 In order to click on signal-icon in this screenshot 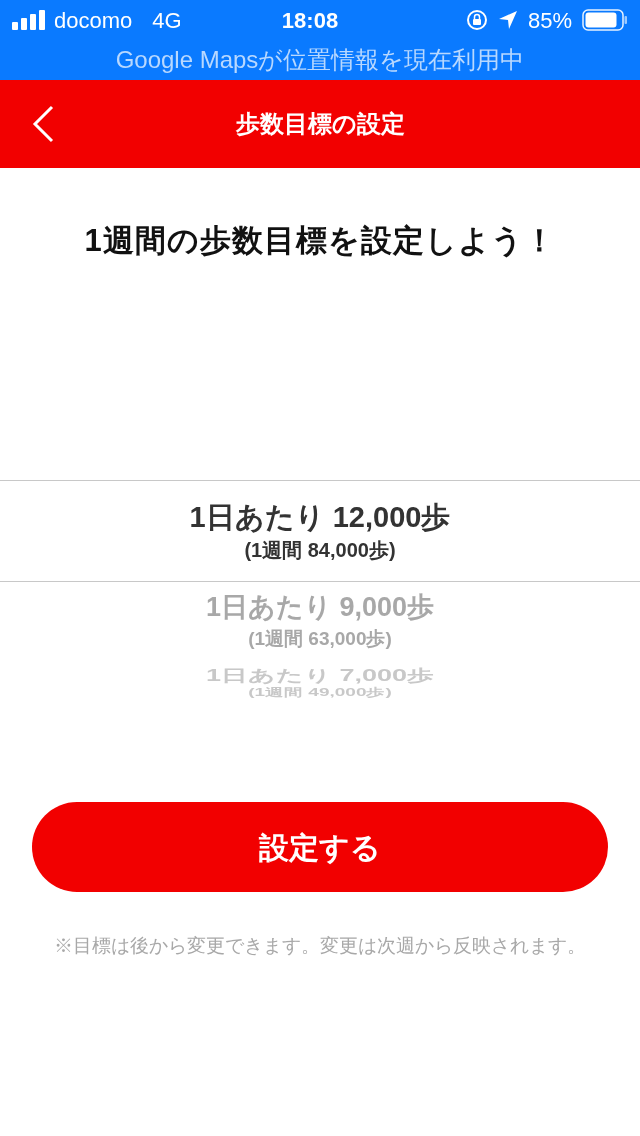, I will do `click(29, 20)`.